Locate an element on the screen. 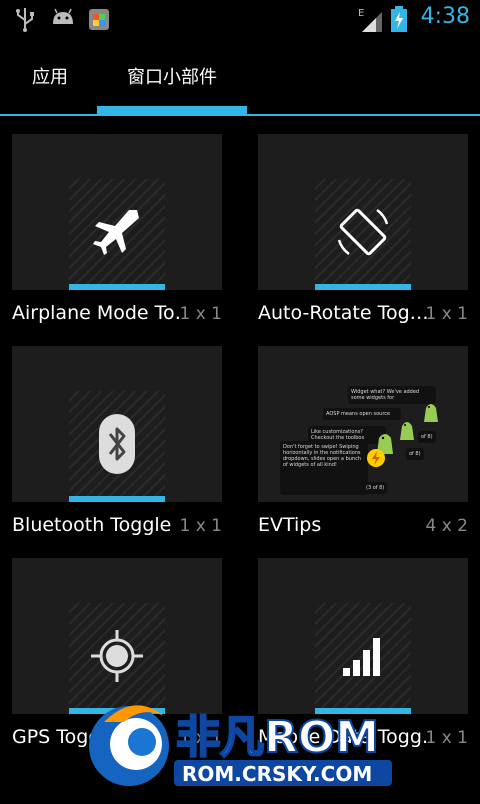 The image size is (480, 804). widget-size: 4 x 2 is located at coordinates (447, 526).